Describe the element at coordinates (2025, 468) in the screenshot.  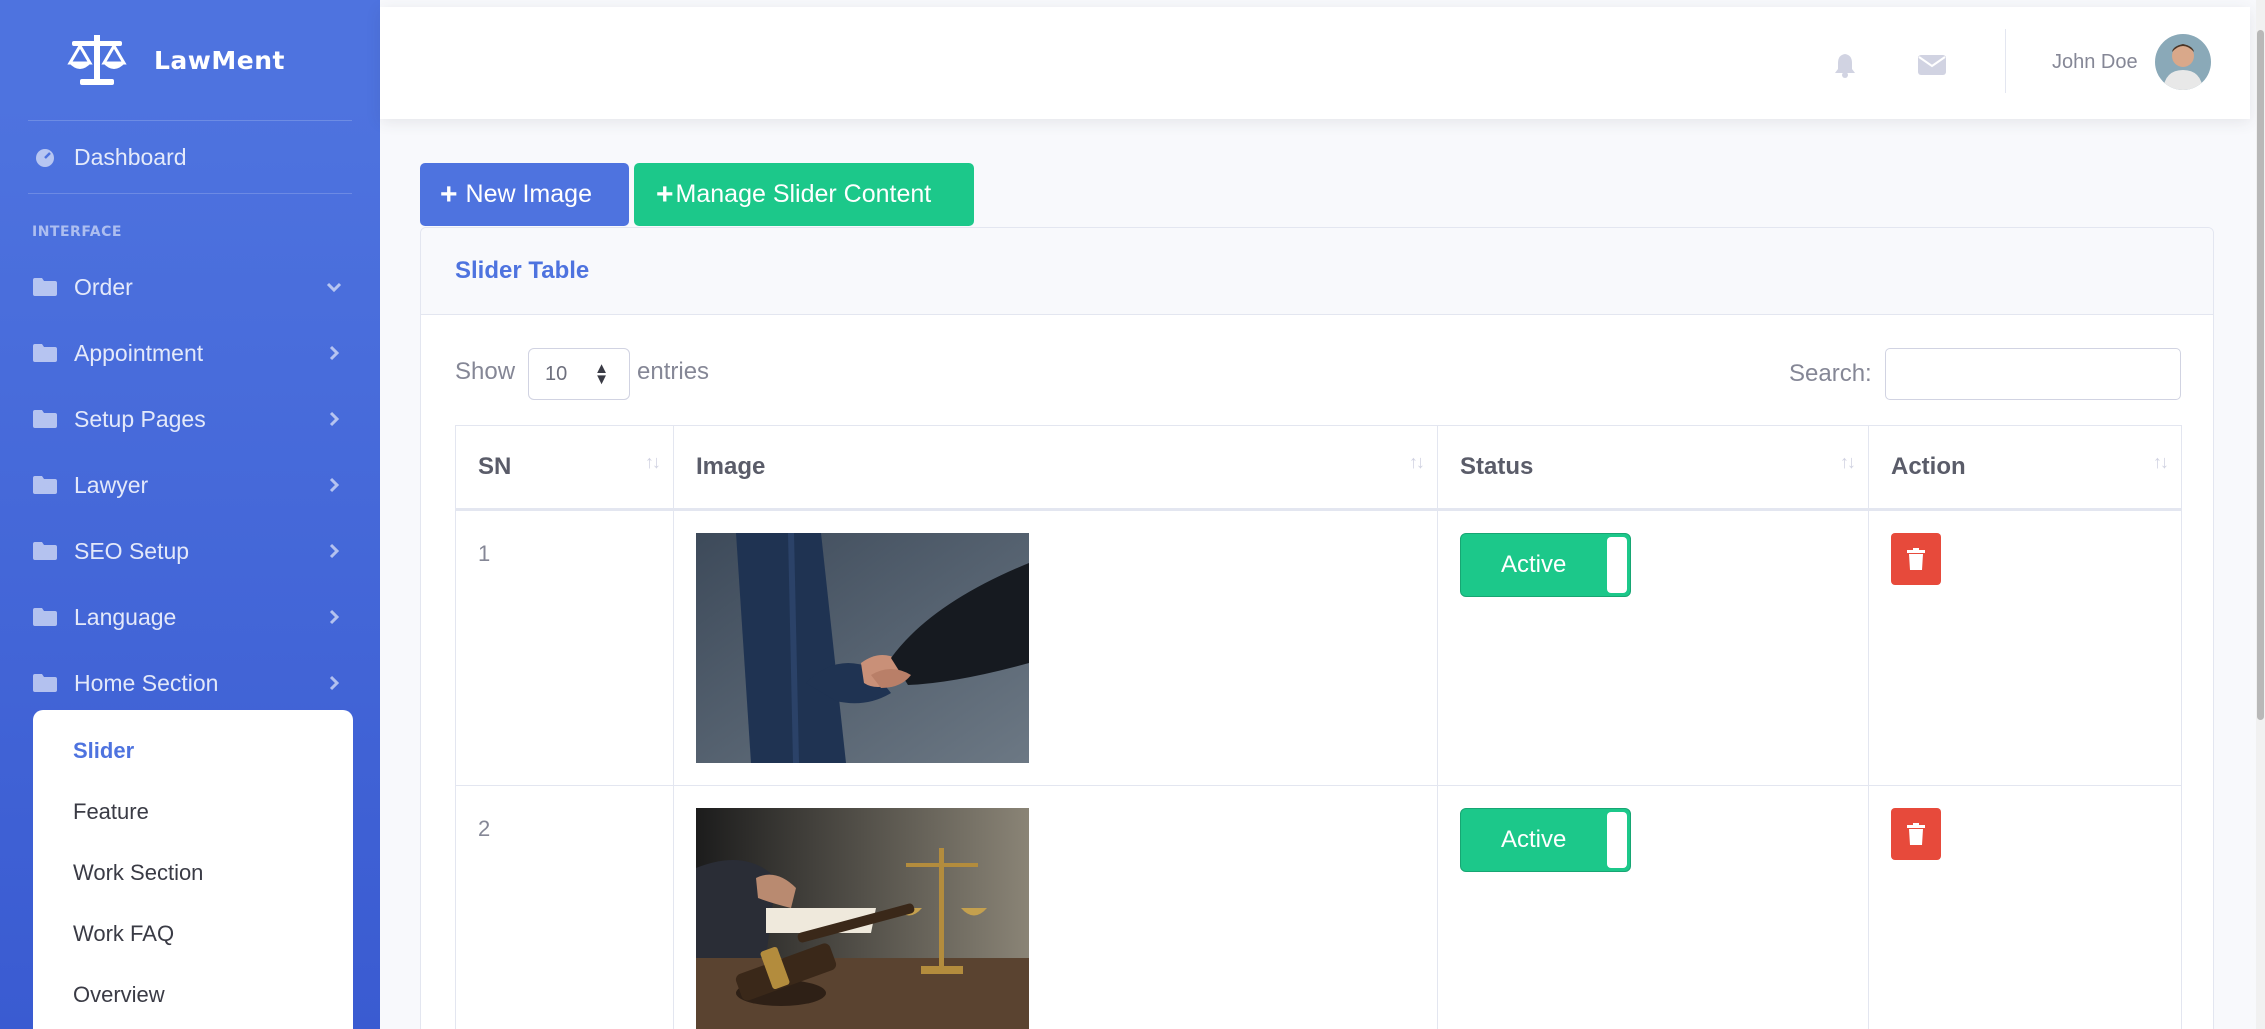
I see `column-header-action: Action ↑↓` at that location.